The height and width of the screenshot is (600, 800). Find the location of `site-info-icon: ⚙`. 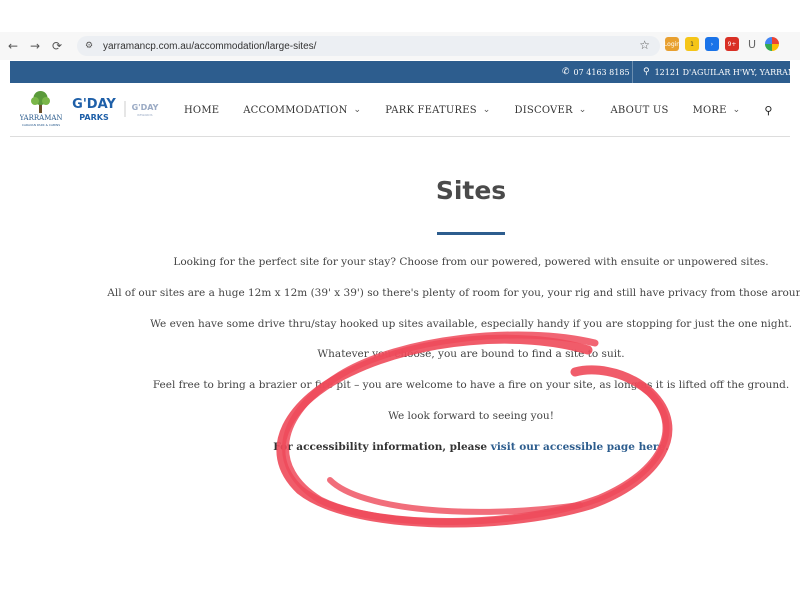

site-info-icon: ⚙ is located at coordinates (92, 46).